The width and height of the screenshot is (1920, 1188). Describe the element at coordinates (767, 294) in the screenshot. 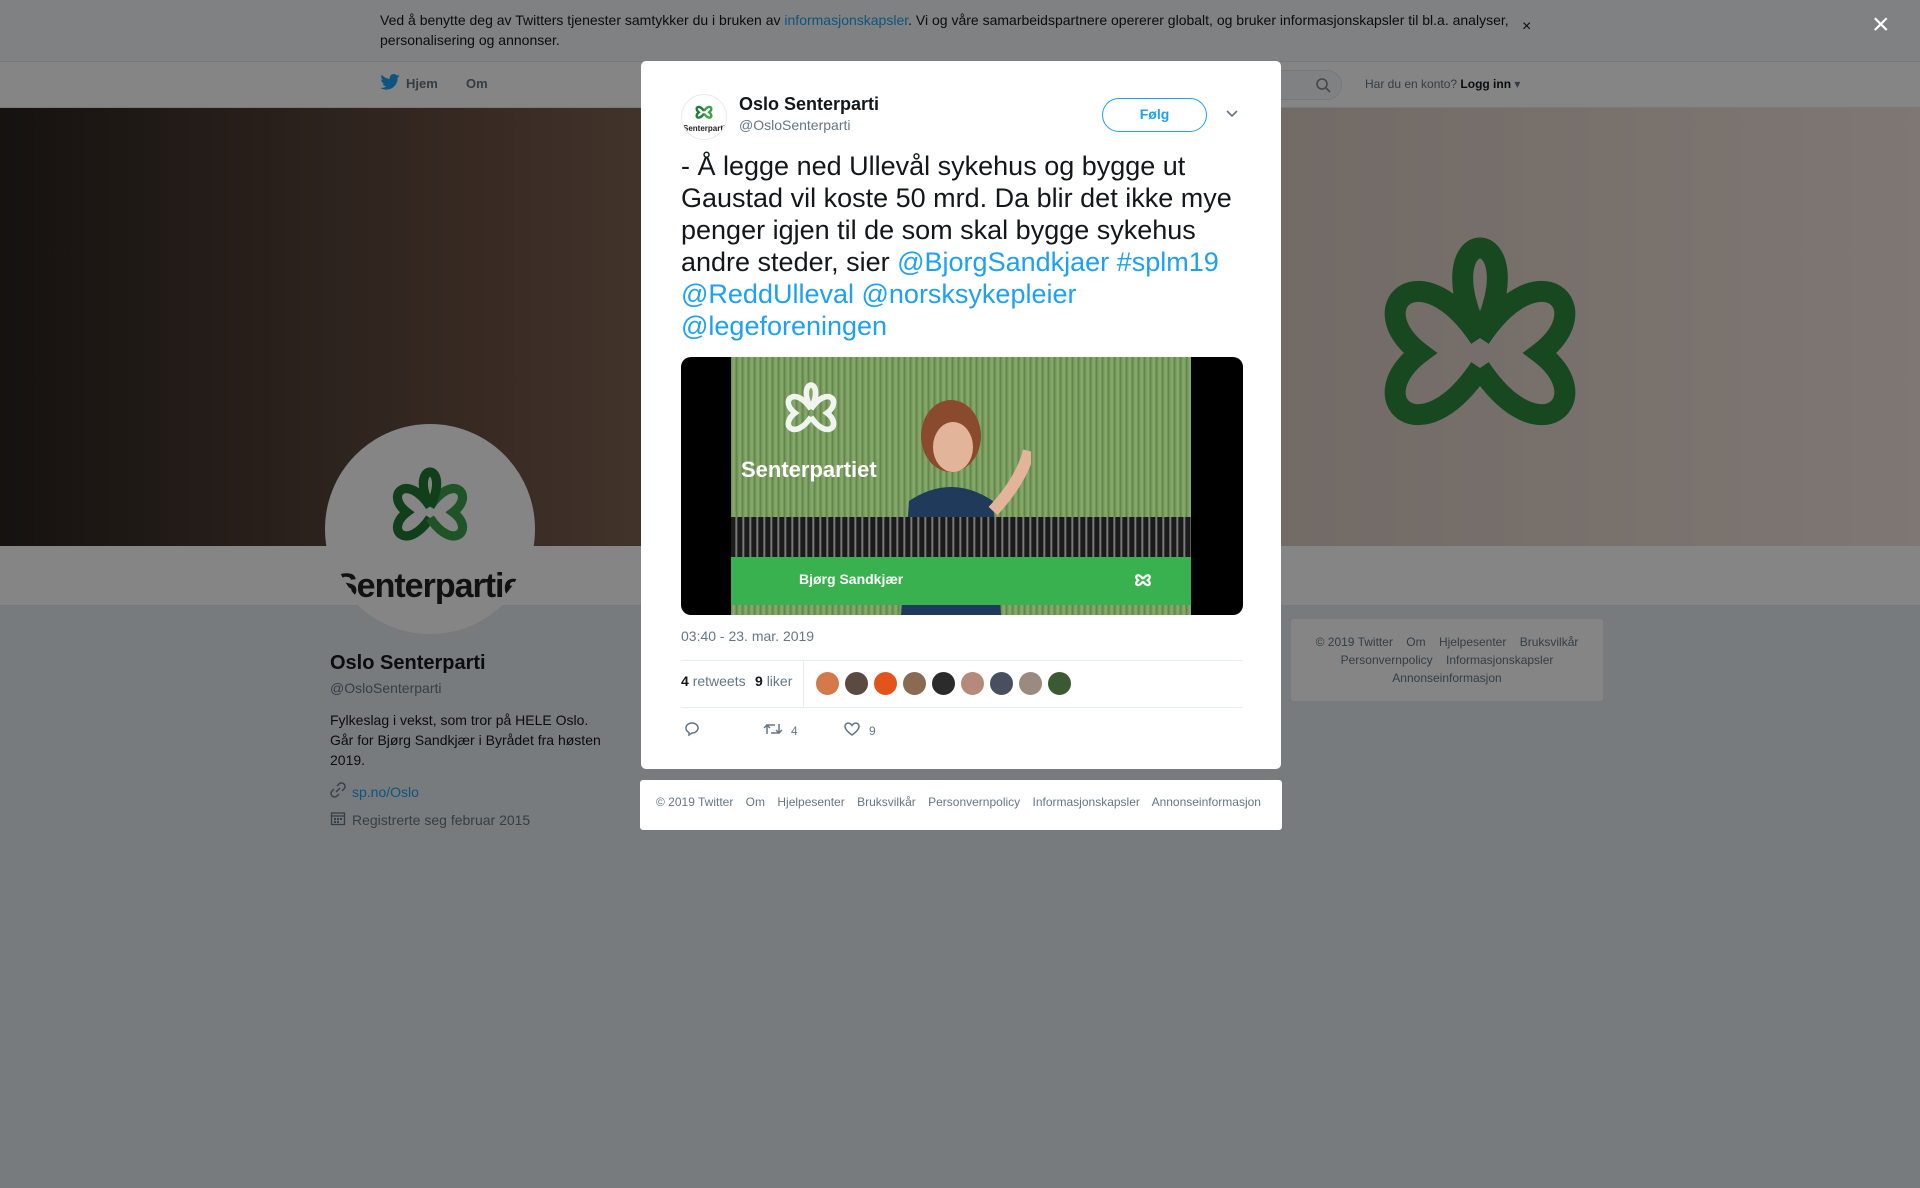

I see `mention-link: @ReddUlleval` at that location.